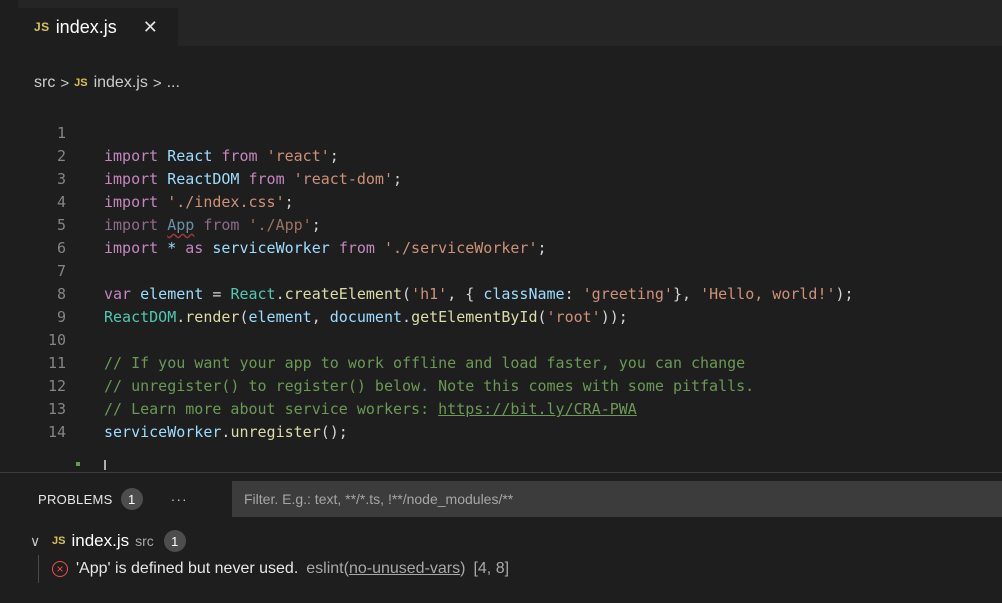 The width and height of the screenshot is (1002, 603). Describe the element at coordinates (226, 432) in the screenshot. I see `code-text: serviceWorker.unregister();` at that location.